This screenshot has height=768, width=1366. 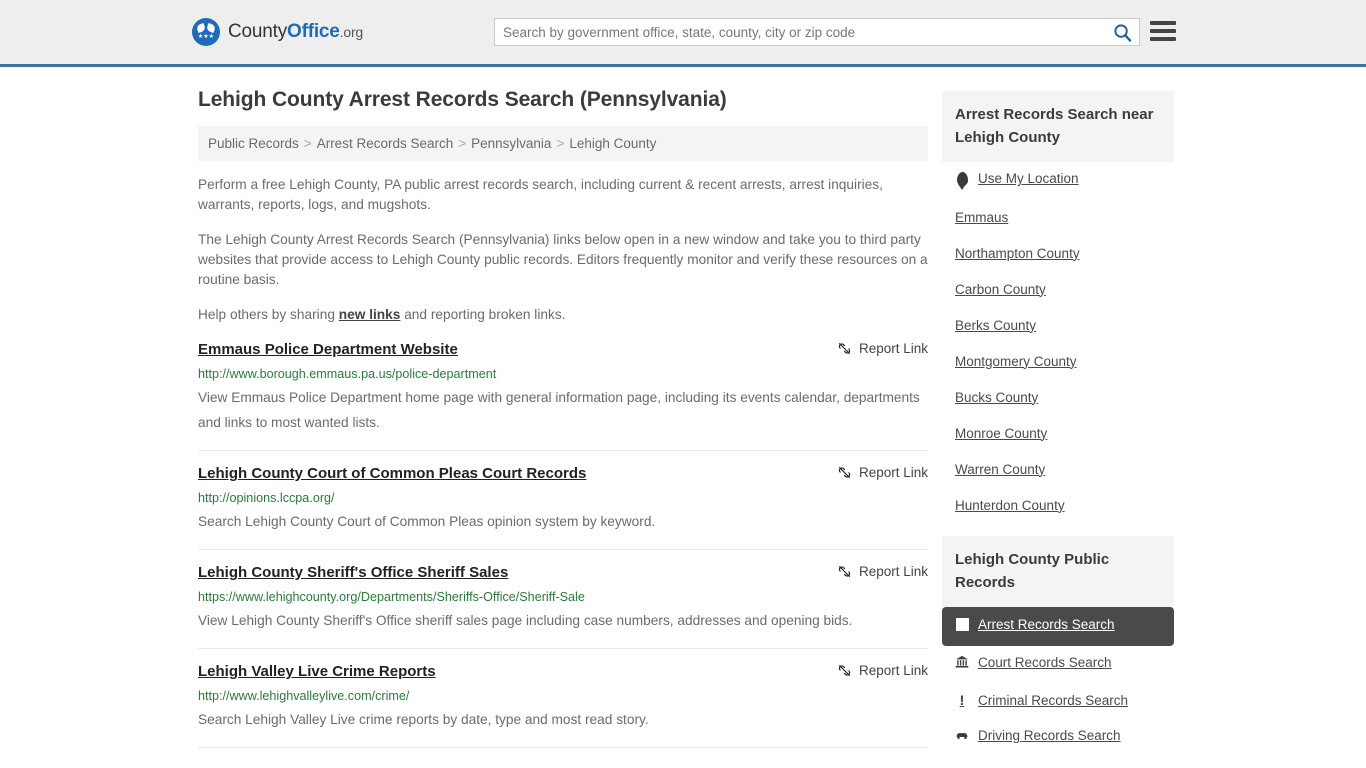 I want to click on hamburger-bar, so click(x=1163, y=31).